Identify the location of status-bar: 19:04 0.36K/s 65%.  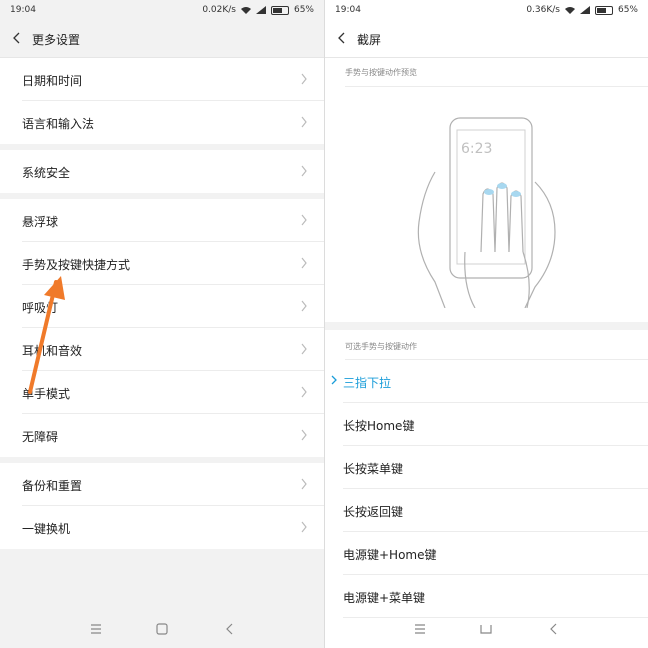
(486, 10).